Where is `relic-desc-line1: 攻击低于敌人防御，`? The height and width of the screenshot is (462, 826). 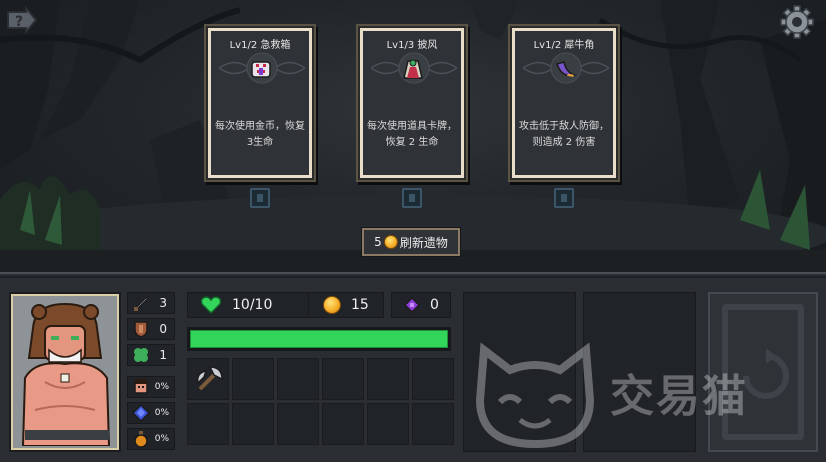
relic-desc-line1: 攻击低于敌人防御， is located at coordinates (564, 126).